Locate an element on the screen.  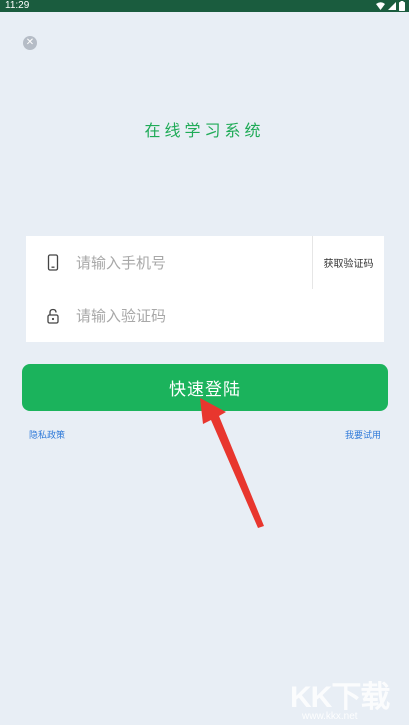
login-form: 获取验证码 is located at coordinates (205, 289).